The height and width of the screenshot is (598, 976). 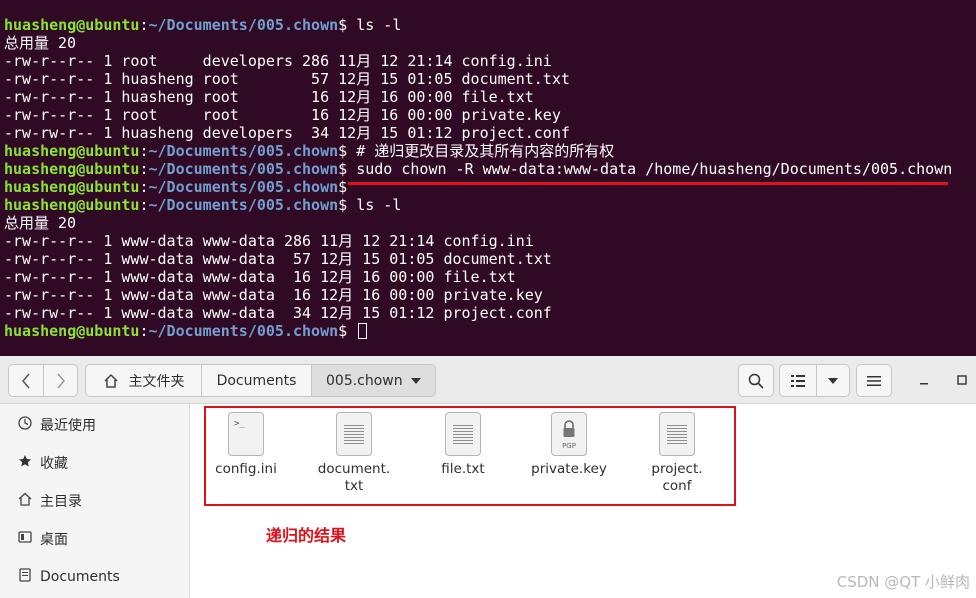 I want to click on sidebar-item-label: 收藏, so click(x=54, y=464).